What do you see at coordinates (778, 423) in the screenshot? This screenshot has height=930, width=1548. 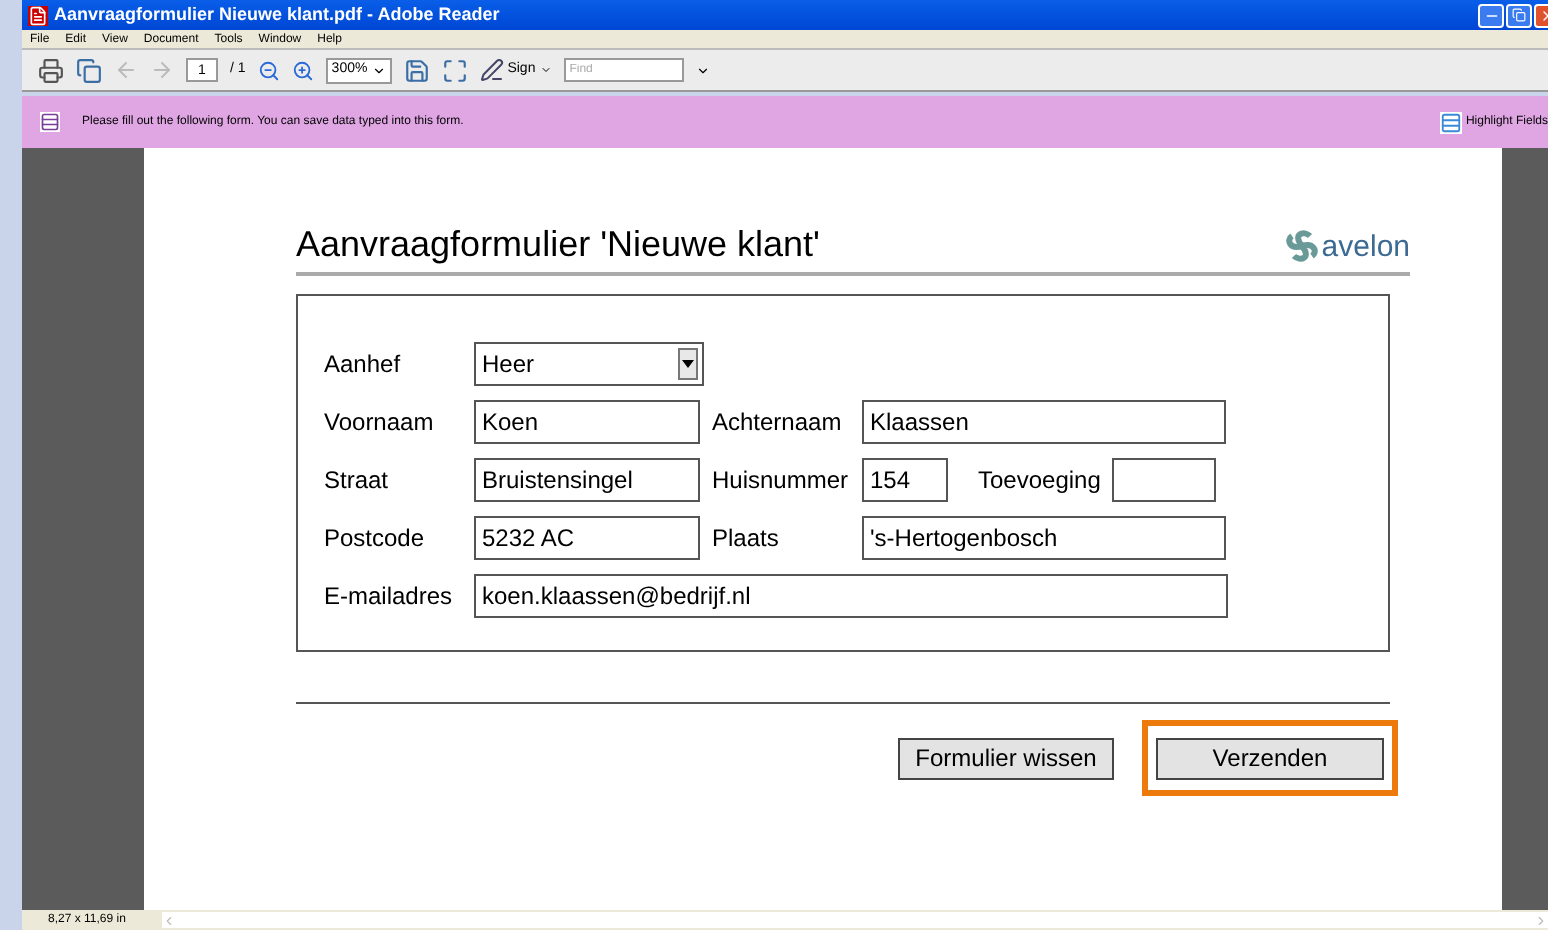 I see `field-label: Achternaam` at bounding box center [778, 423].